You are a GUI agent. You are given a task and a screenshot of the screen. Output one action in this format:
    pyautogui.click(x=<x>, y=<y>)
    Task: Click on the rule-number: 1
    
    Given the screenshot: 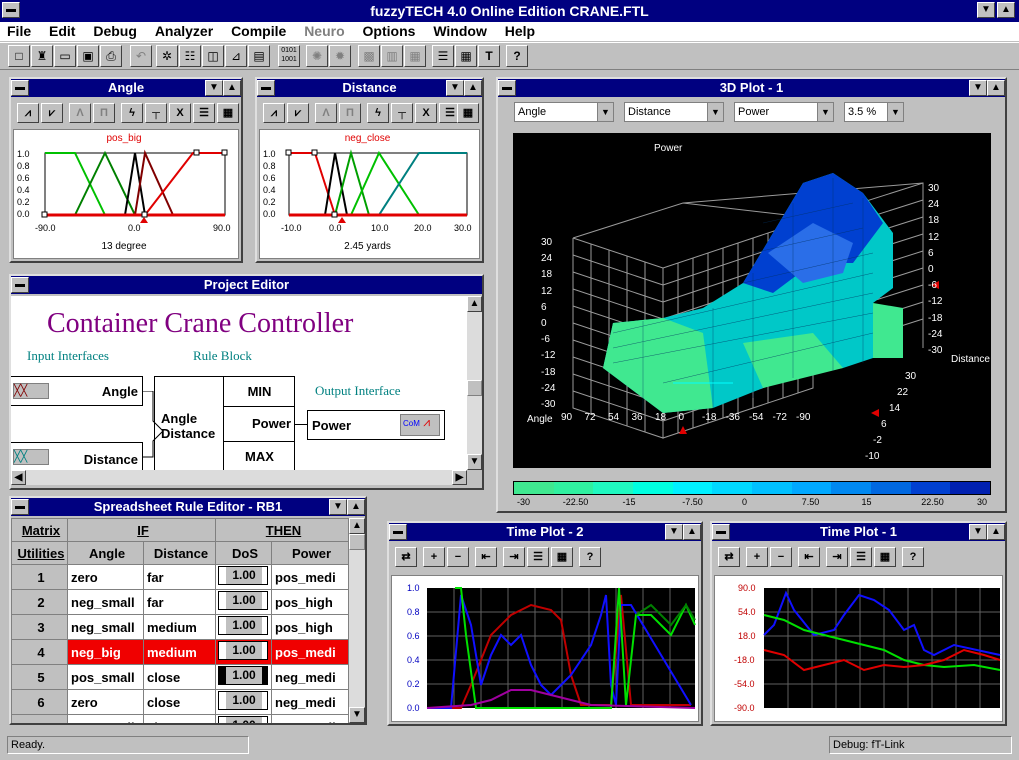 What is the action you would take?
    pyautogui.click(x=39, y=577)
    